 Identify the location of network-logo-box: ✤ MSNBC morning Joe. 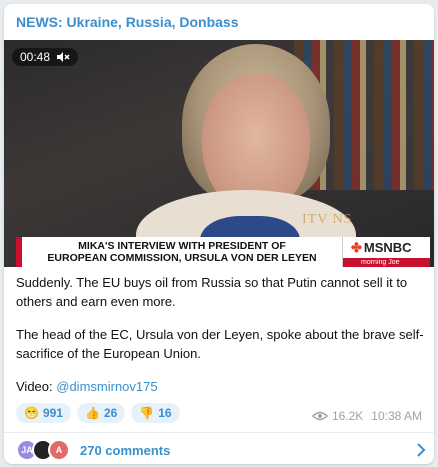
(386, 252).